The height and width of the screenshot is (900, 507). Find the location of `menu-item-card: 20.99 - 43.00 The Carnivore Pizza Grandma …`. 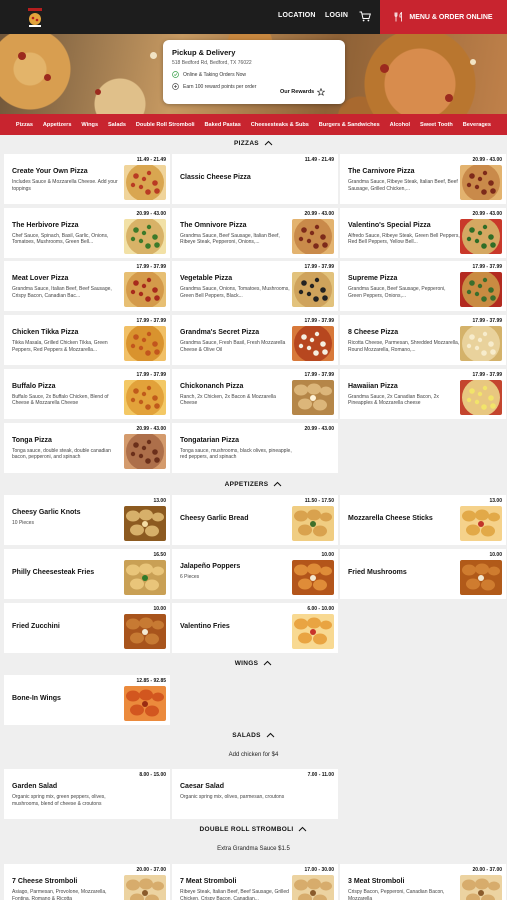

menu-item-card: 20.99 - 43.00 The Carnivore Pizza Grandma … is located at coordinates (423, 179).